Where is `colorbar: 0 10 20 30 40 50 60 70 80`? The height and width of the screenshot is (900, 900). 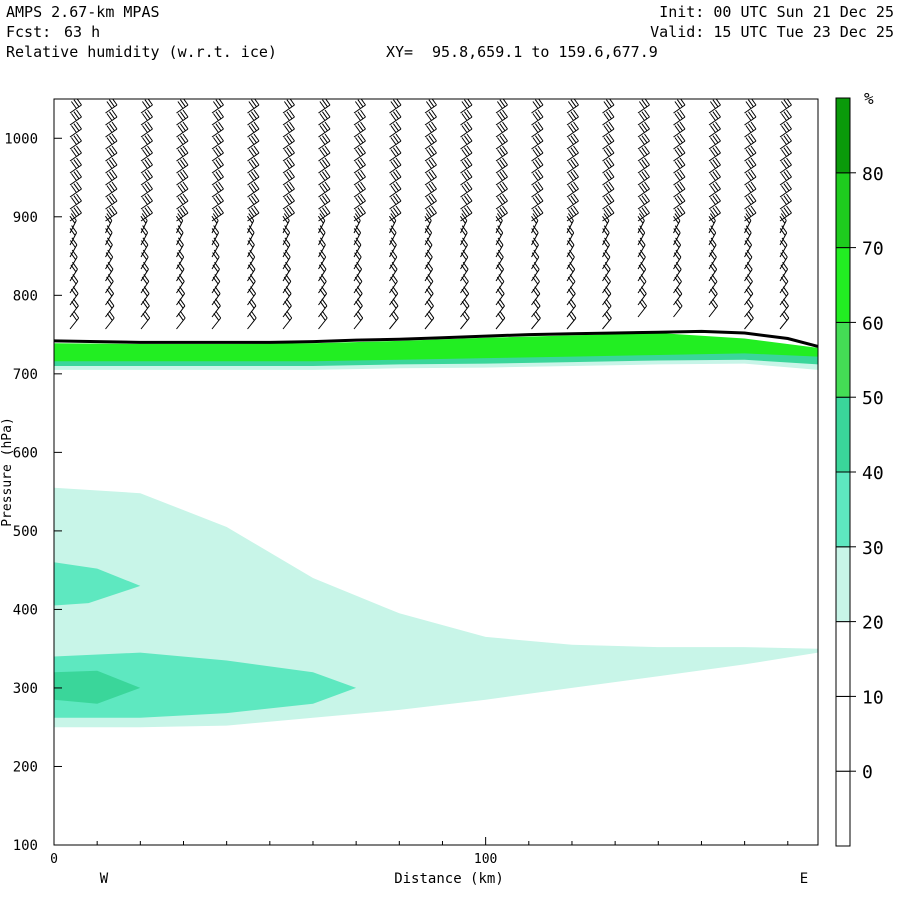
colorbar: 0 10 20 30 40 50 60 70 80 is located at coordinates (859, 472).